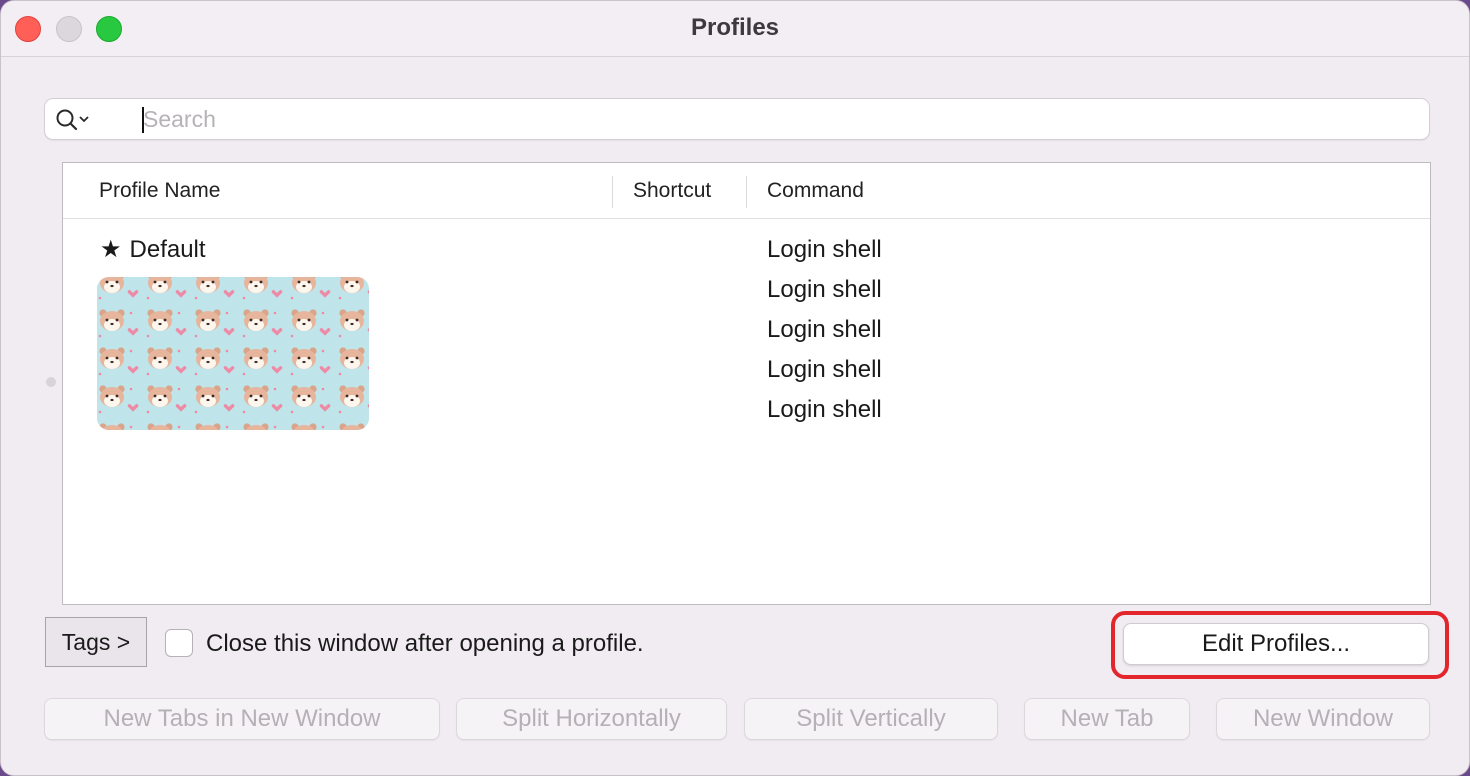 This screenshot has height=776, width=1470. I want to click on resize-handle, so click(51, 382).